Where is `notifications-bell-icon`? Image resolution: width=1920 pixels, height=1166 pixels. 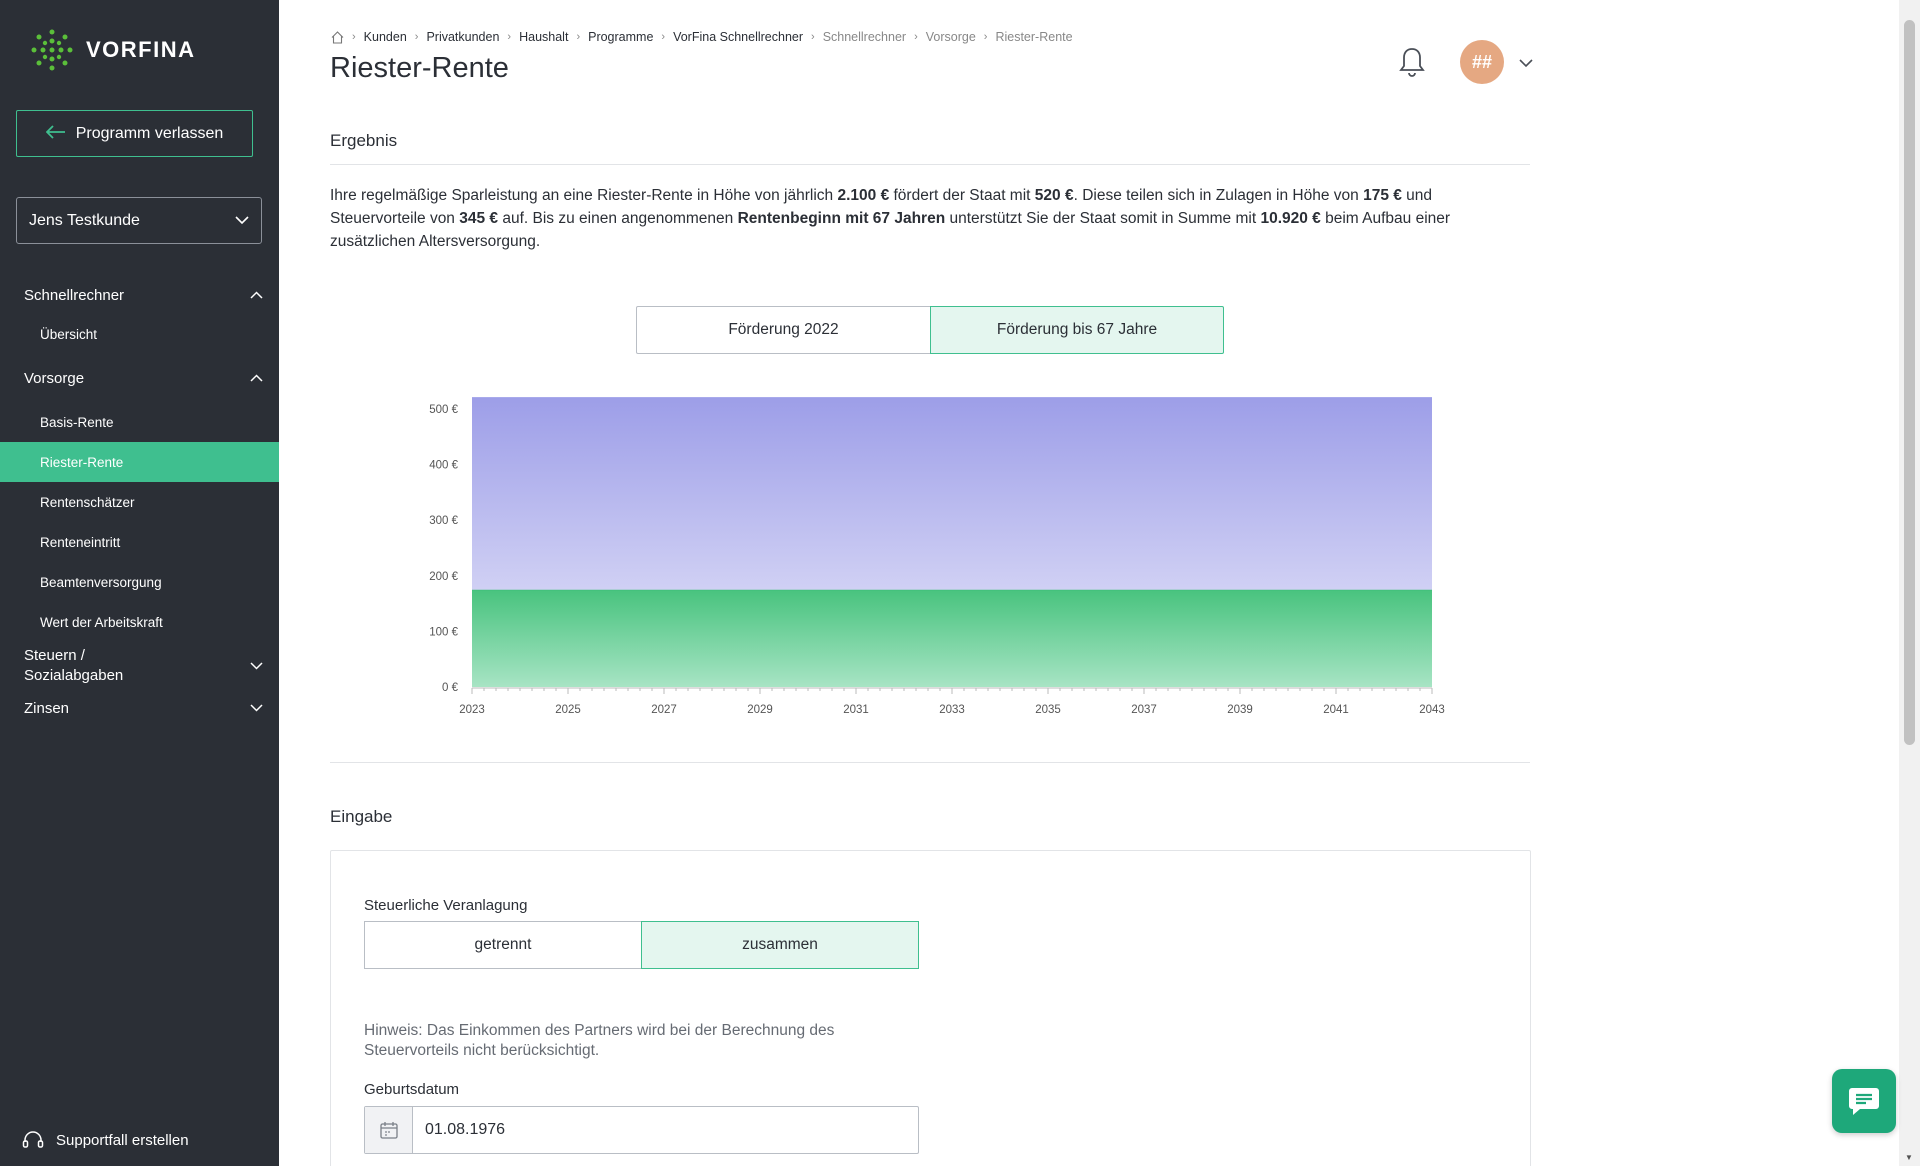
notifications-bell-icon is located at coordinates (1412, 64).